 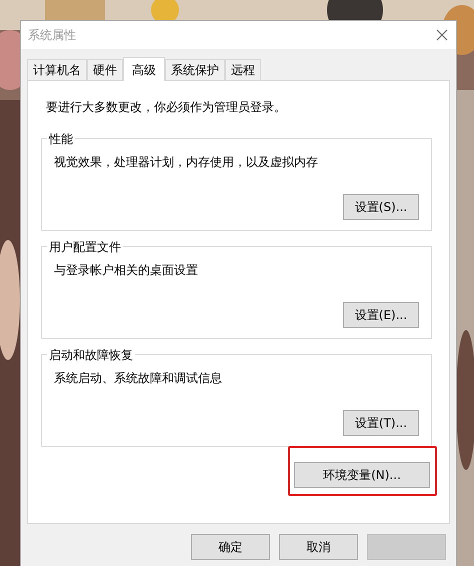 I want to click on tab: 远程, so click(x=243, y=69).